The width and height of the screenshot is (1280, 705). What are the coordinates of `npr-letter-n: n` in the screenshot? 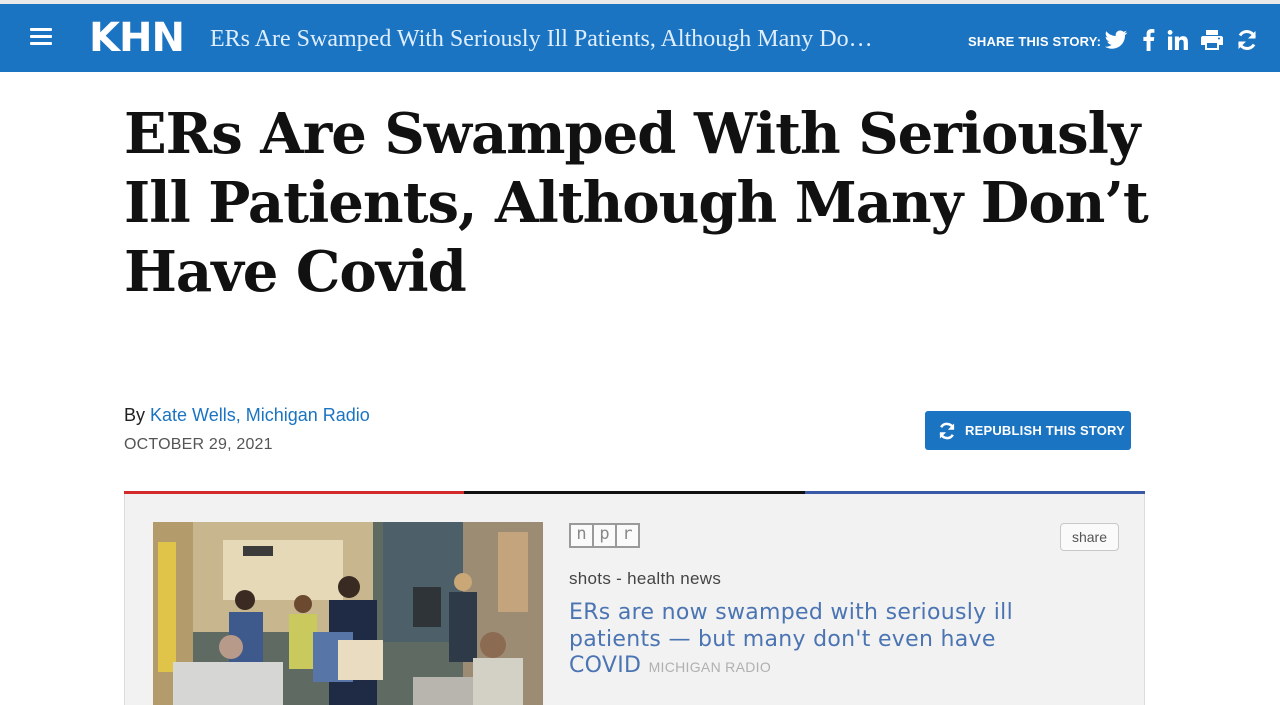 It's located at (581, 535).